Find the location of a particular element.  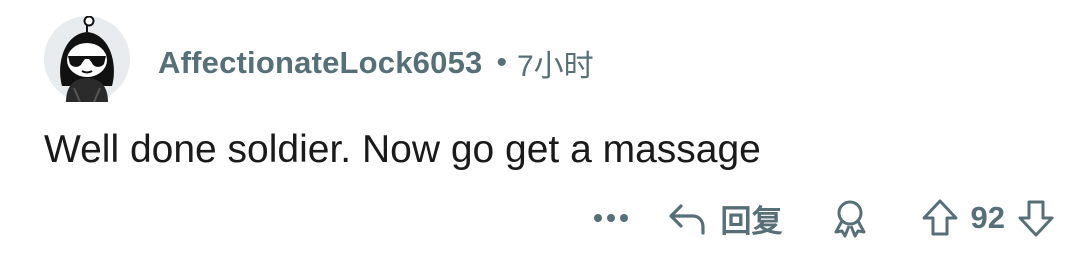

user-avatar is located at coordinates (87, 59).